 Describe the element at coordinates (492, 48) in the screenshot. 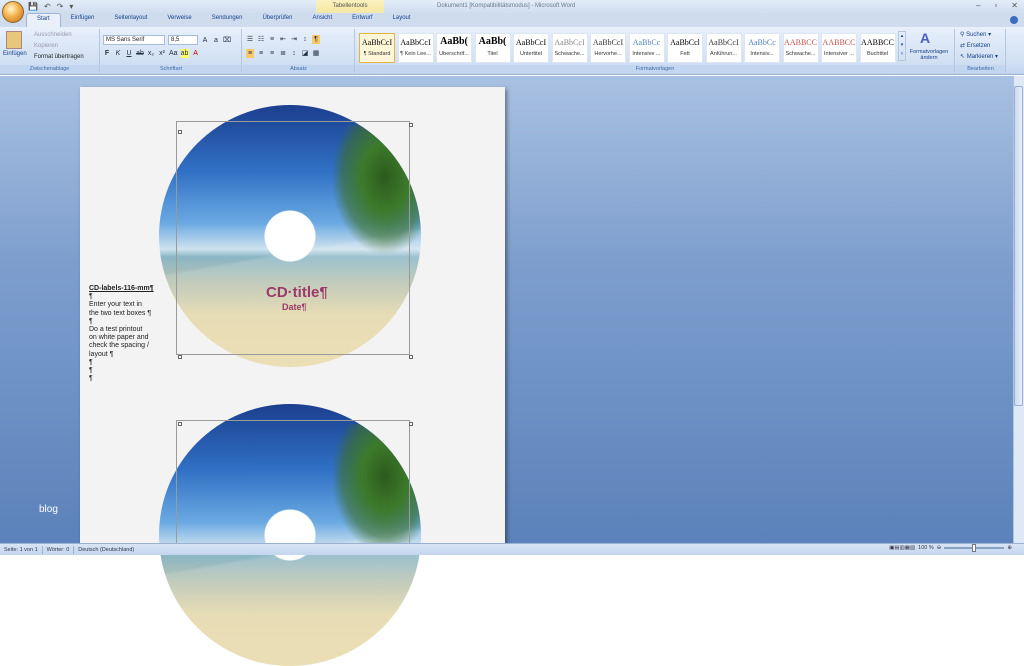

I see `style-3: AaBb(Titel` at that location.